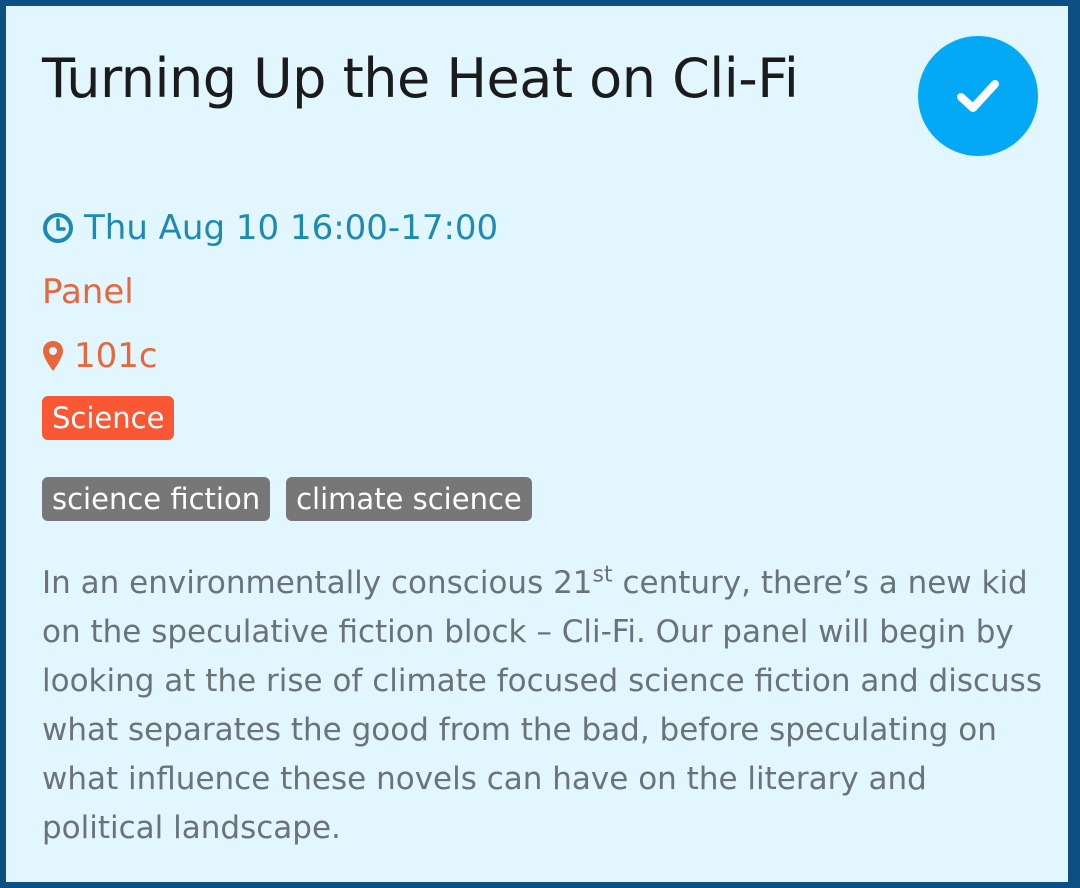  Describe the element at coordinates (420, 78) in the screenshot. I see `event-title: Turning Up the Heat on Cli-Fi` at that location.